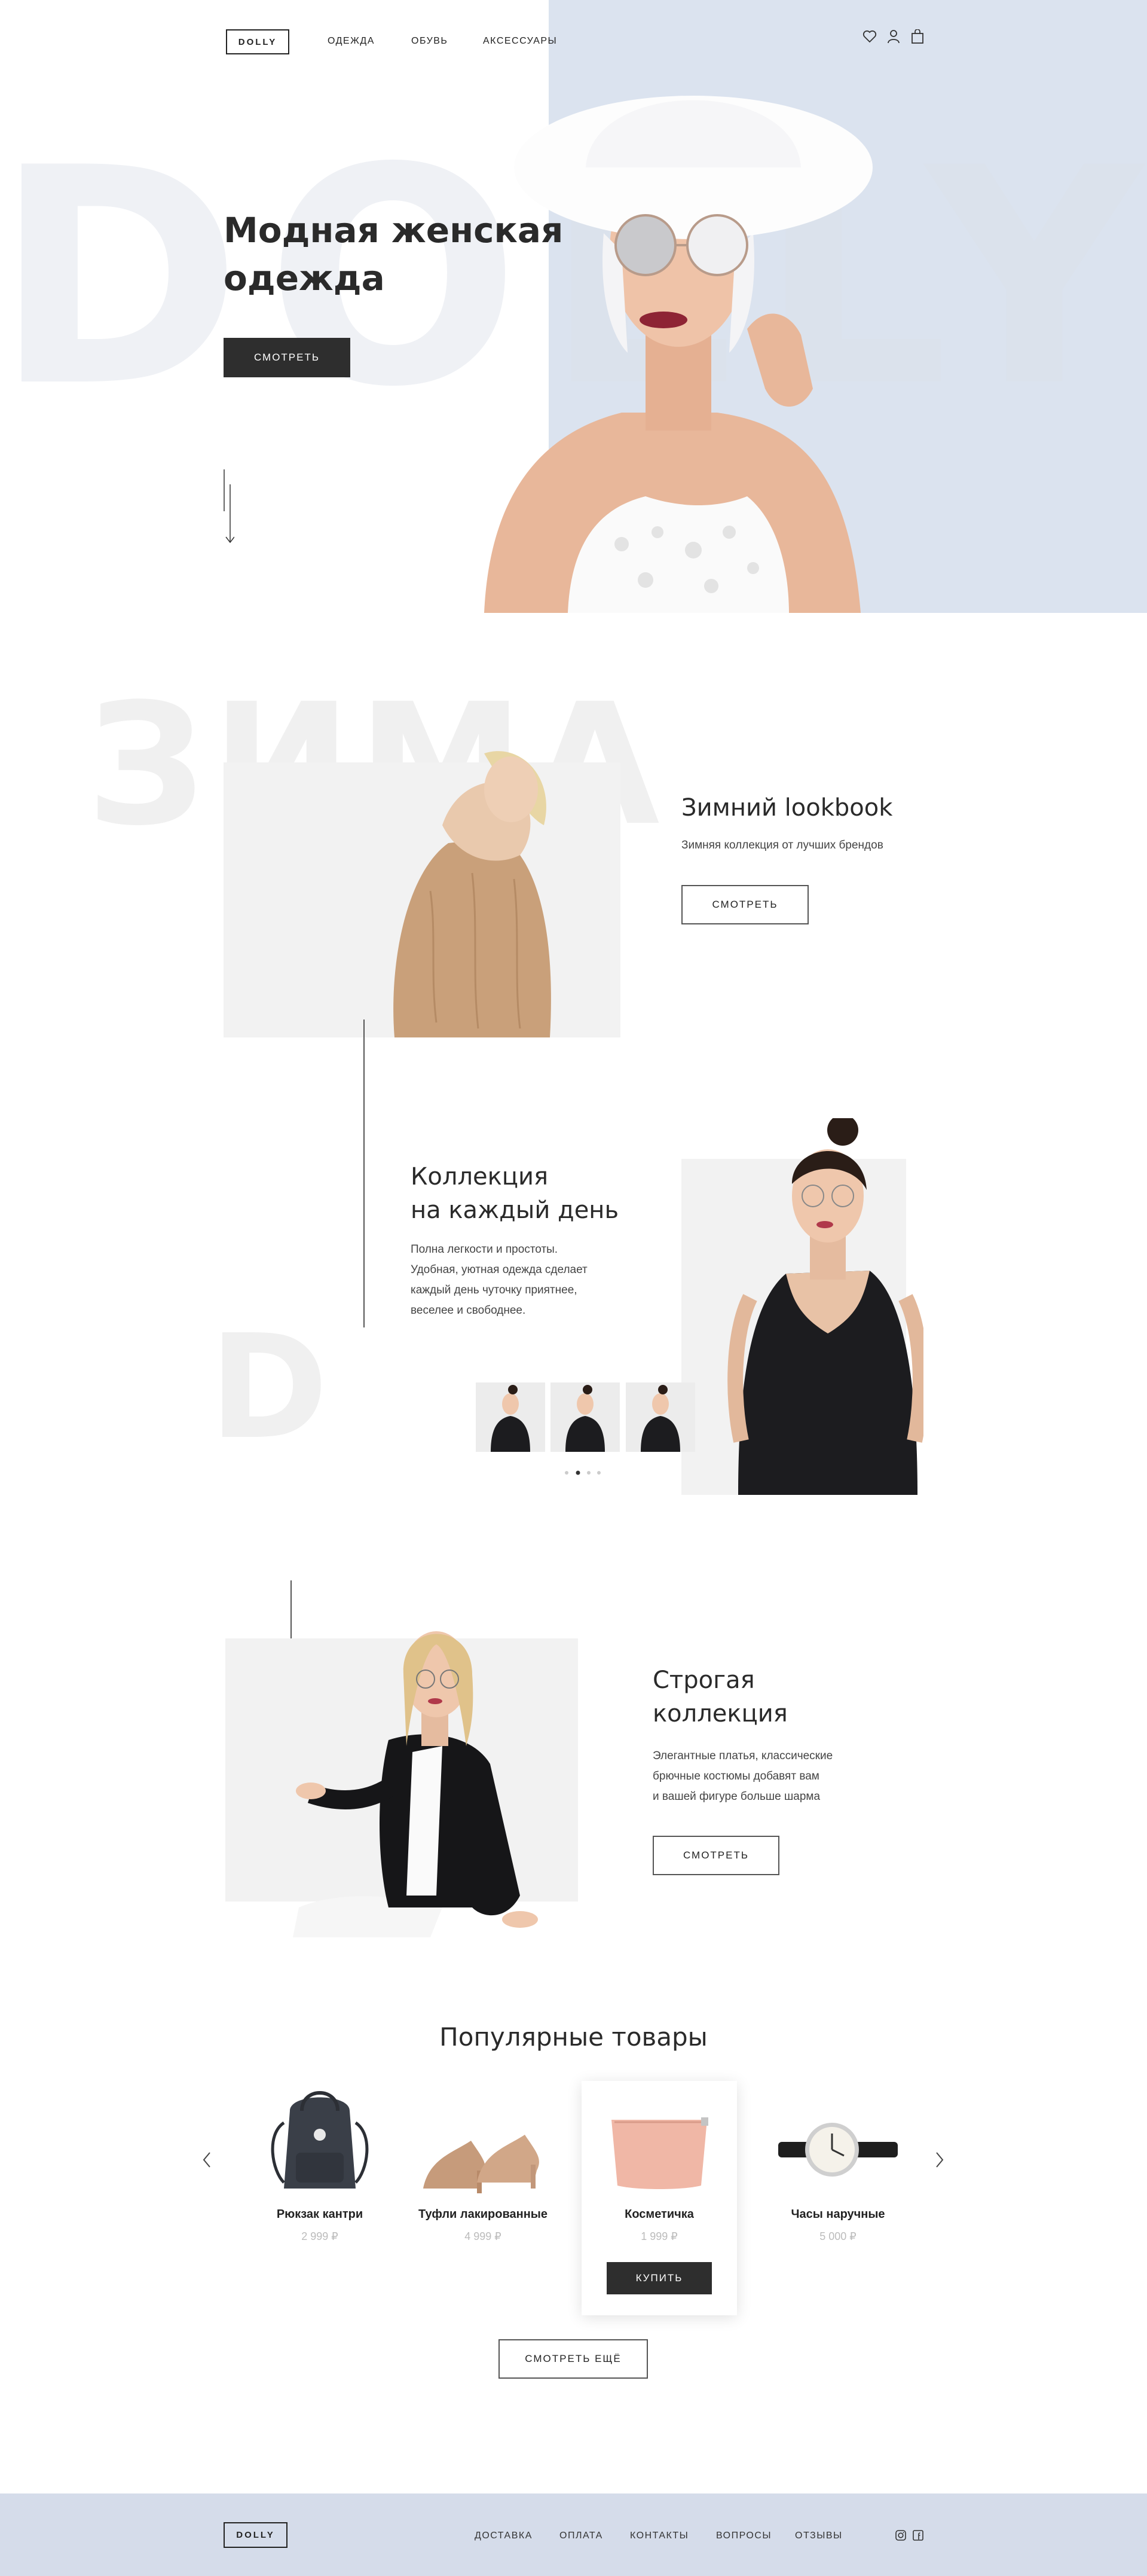 Image resolution: width=1147 pixels, height=2576 pixels. I want to click on cosmetic-bag-image, so click(659, 2153).